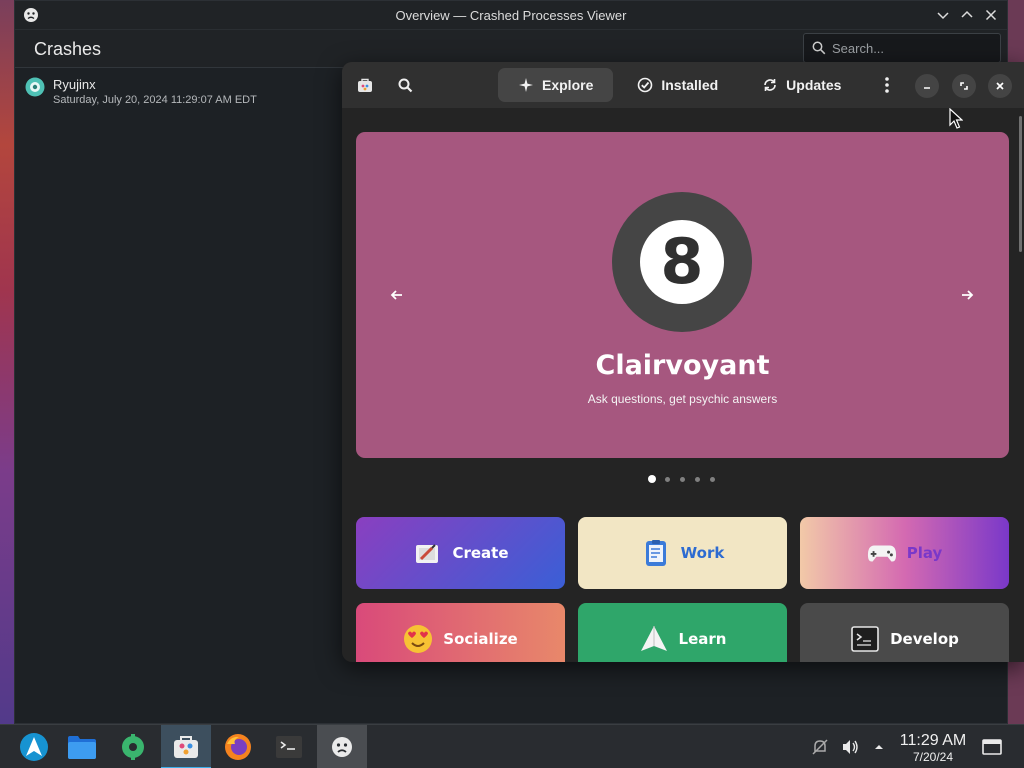 The width and height of the screenshot is (1024, 768). I want to click on speaker-icon, so click(850, 747).